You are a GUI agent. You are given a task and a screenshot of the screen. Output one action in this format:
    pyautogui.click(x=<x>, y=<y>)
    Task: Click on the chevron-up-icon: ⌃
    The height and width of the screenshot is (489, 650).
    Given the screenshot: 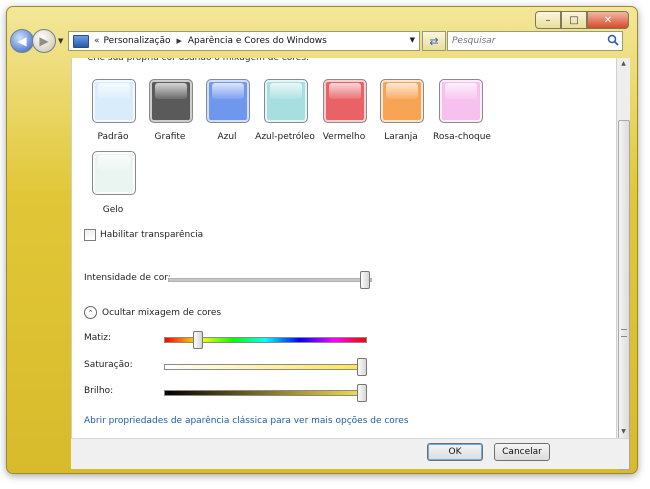 What is the action you would take?
    pyautogui.click(x=90, y=312)
    